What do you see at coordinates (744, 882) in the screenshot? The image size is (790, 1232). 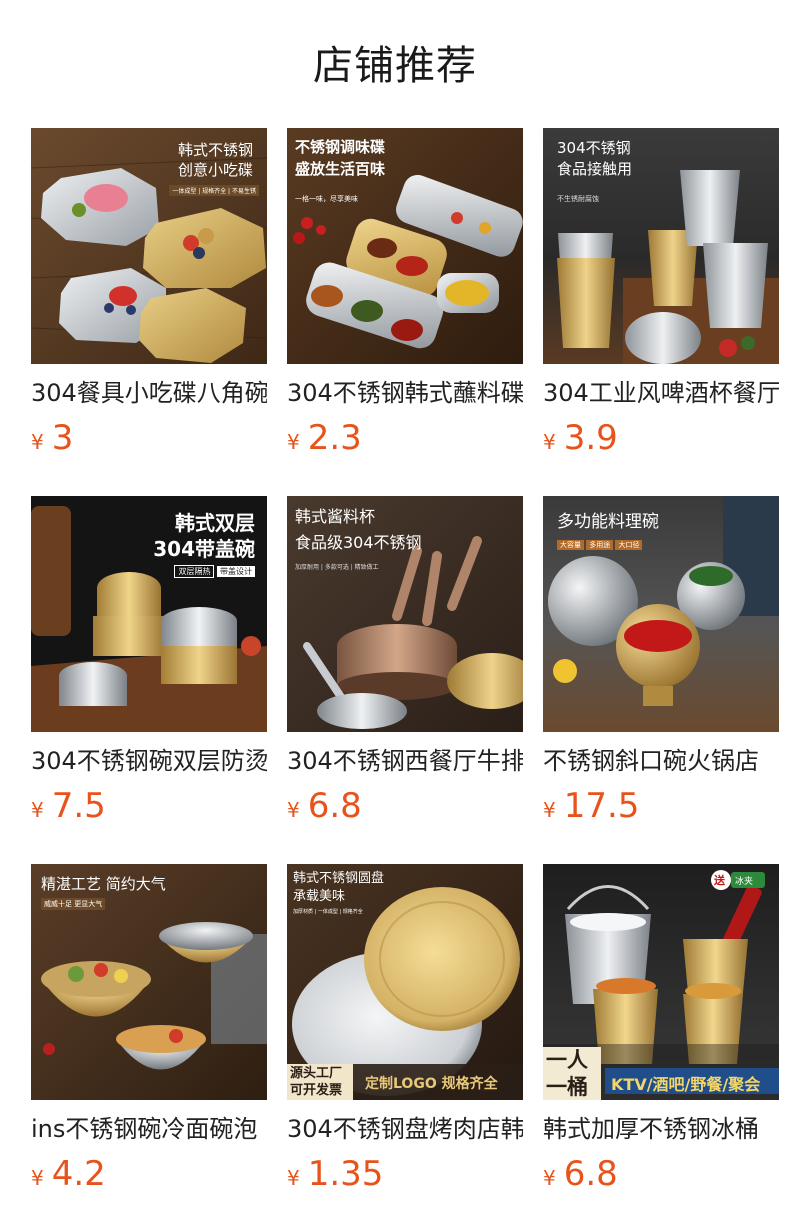 I see `image-badge: 冰夹` at bounding box center [744, 882].